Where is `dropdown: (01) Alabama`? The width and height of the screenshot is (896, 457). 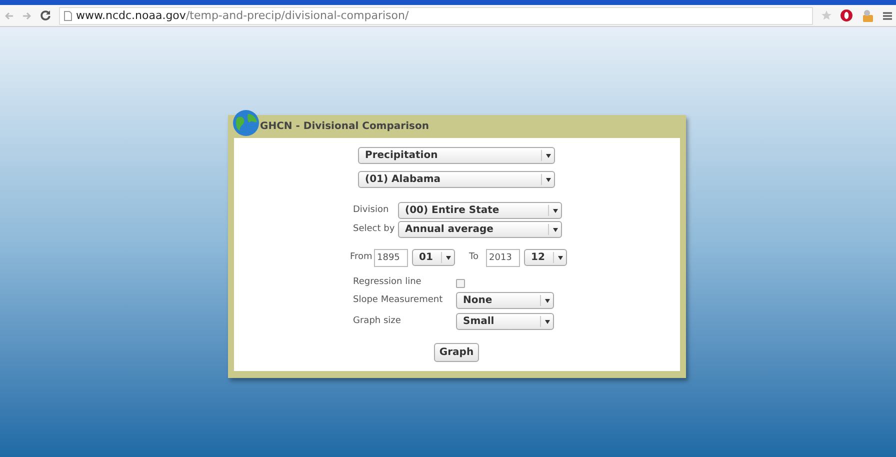
dropdown: (01) Alabama is located at coordinates (456, 179).